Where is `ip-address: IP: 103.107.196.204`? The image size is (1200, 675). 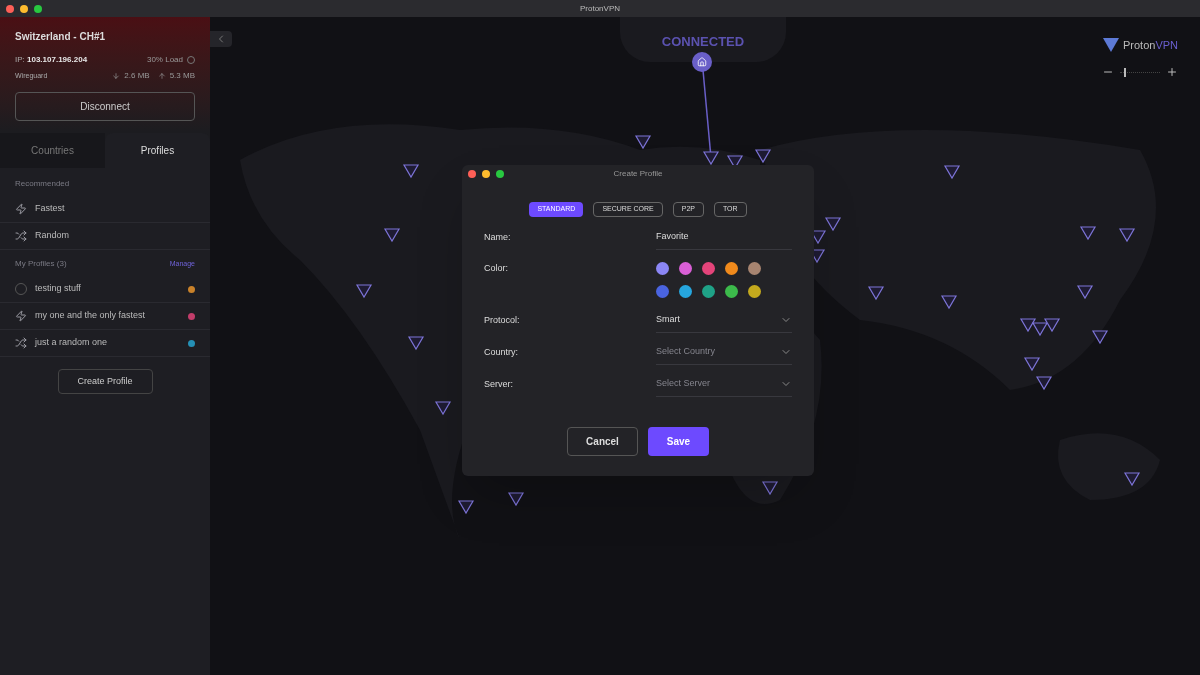
ip-address: IP: 103.107.196.204 is located at coordinates (51, 60).